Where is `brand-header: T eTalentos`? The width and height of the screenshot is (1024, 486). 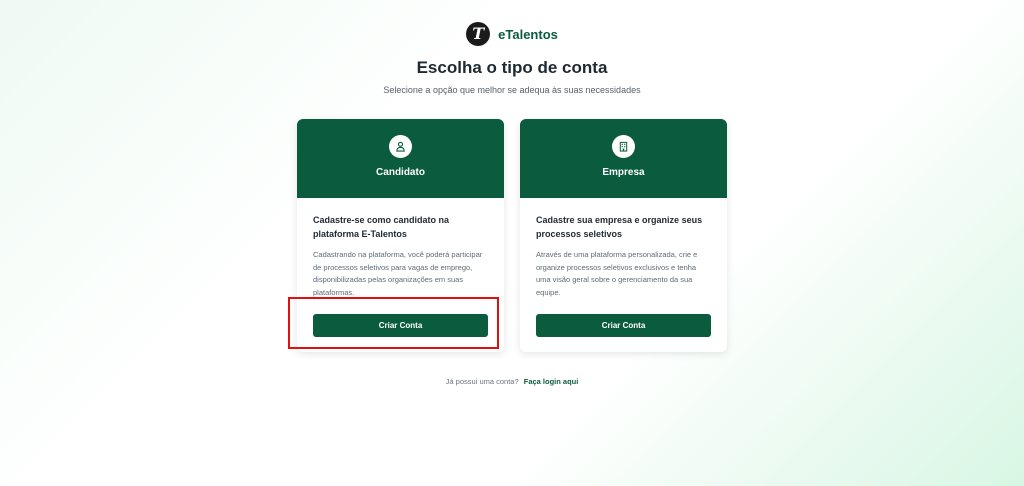 brand-header: T eTalentos is located at coordinates (512, 34).